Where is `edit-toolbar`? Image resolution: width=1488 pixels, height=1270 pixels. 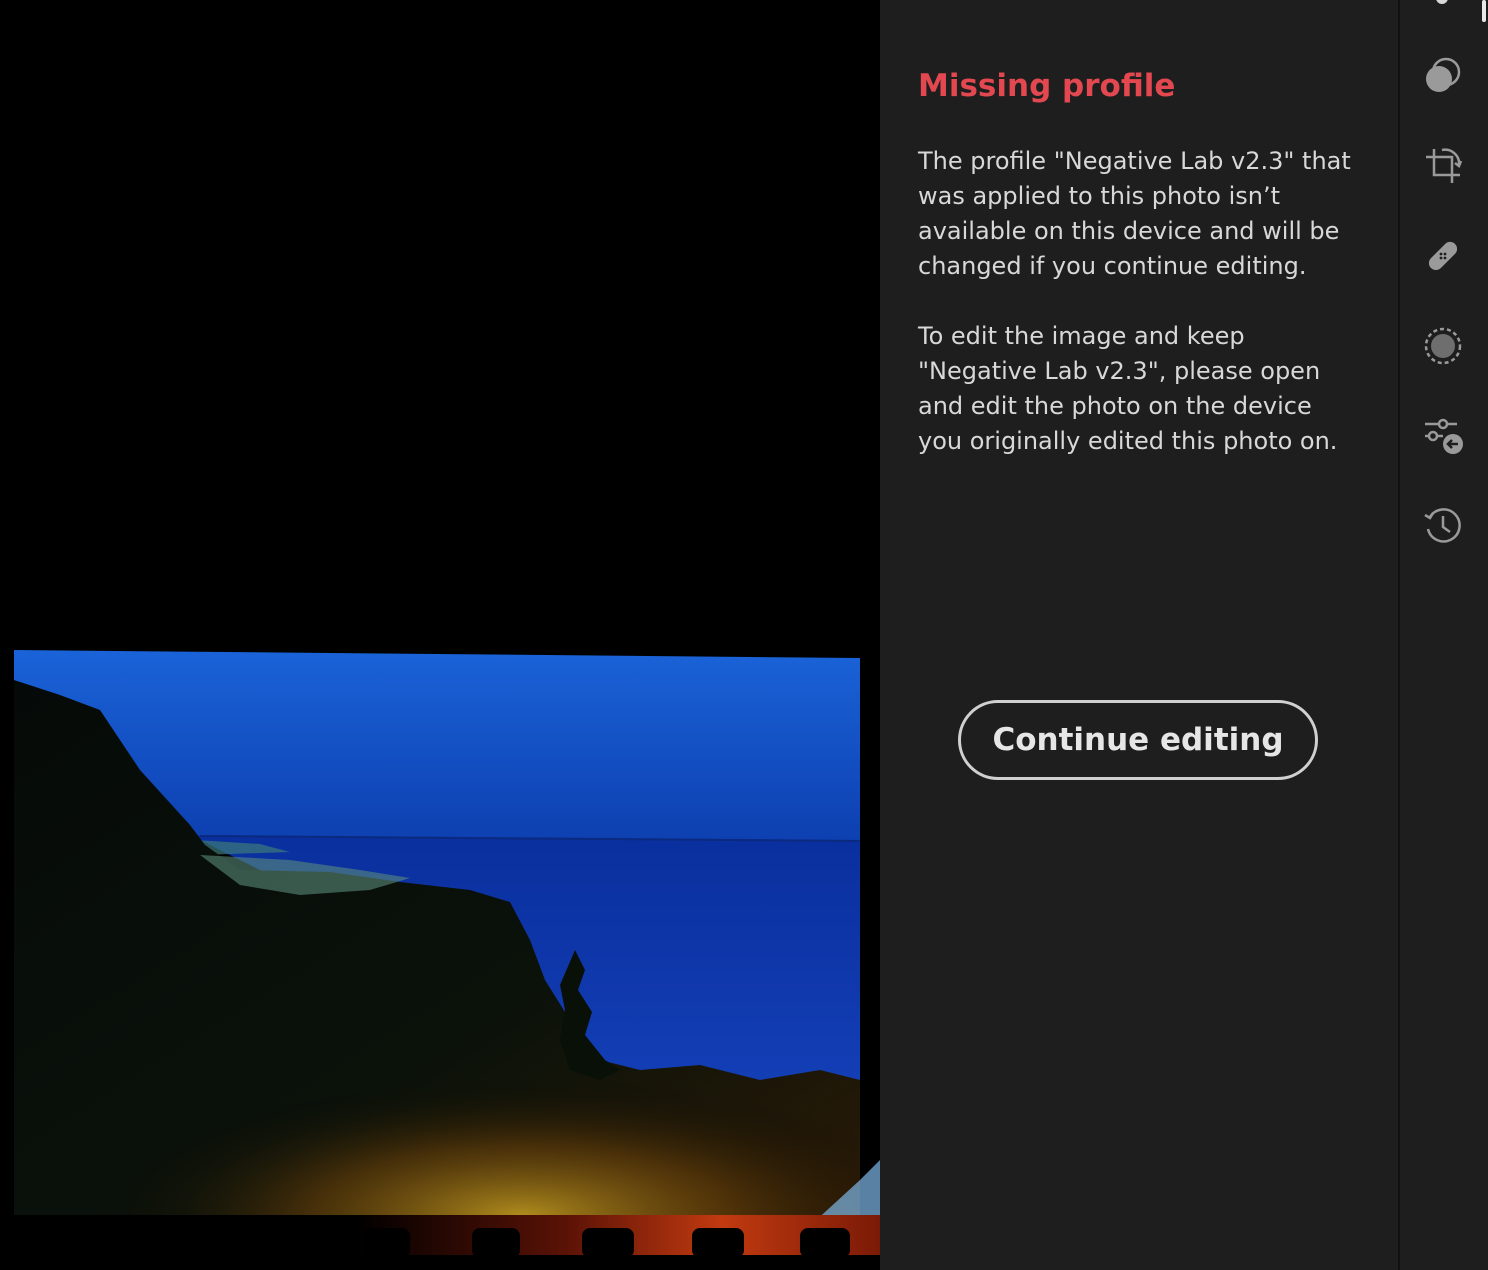
edit-toolbar is located at coordinates (1443, 635).